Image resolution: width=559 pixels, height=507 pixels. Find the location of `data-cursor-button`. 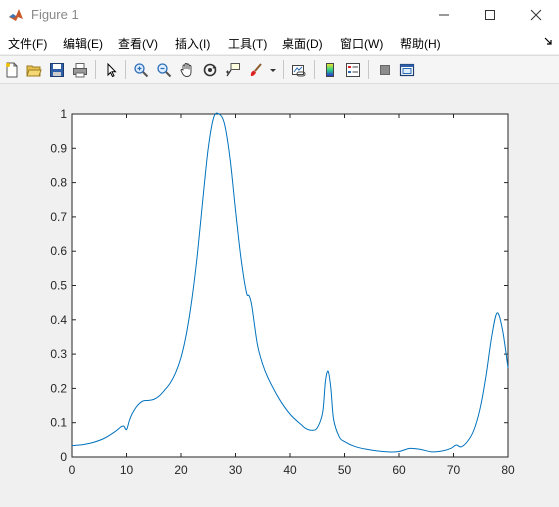

data-cursor-button is located at coordinates (233, 70).